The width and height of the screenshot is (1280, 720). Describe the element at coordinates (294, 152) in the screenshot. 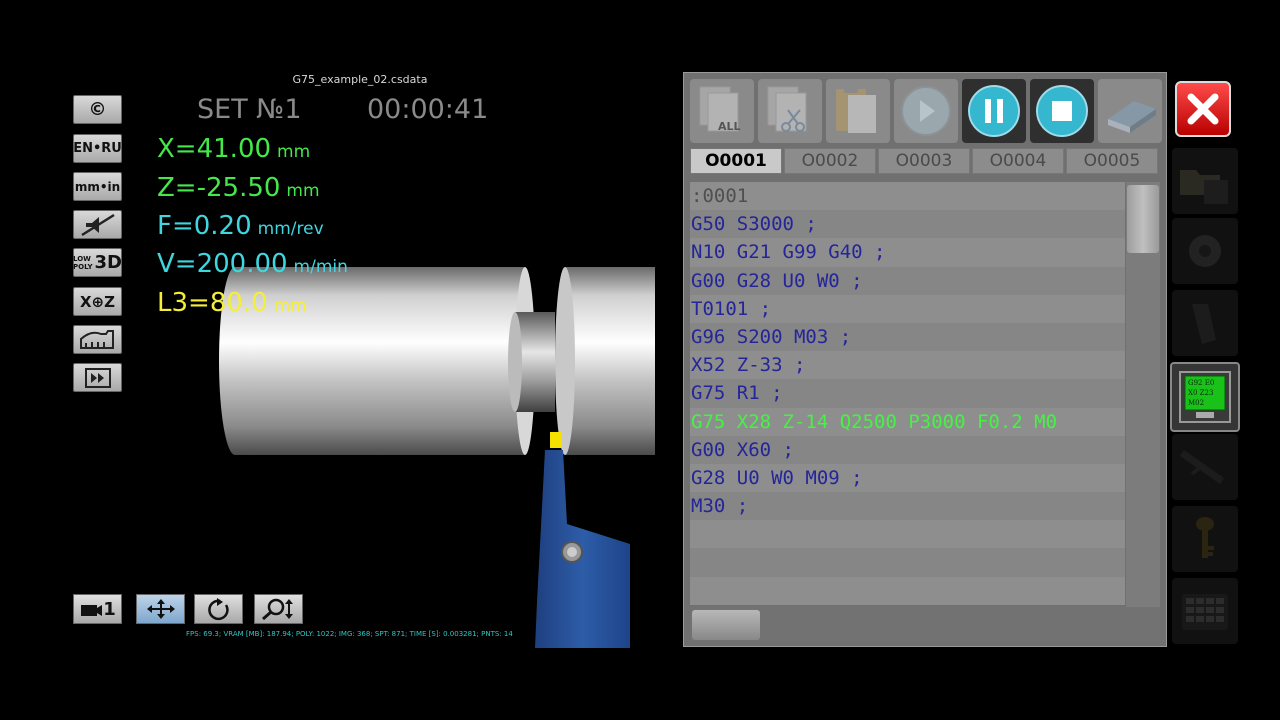

I see `x-unit: mm` at that location.